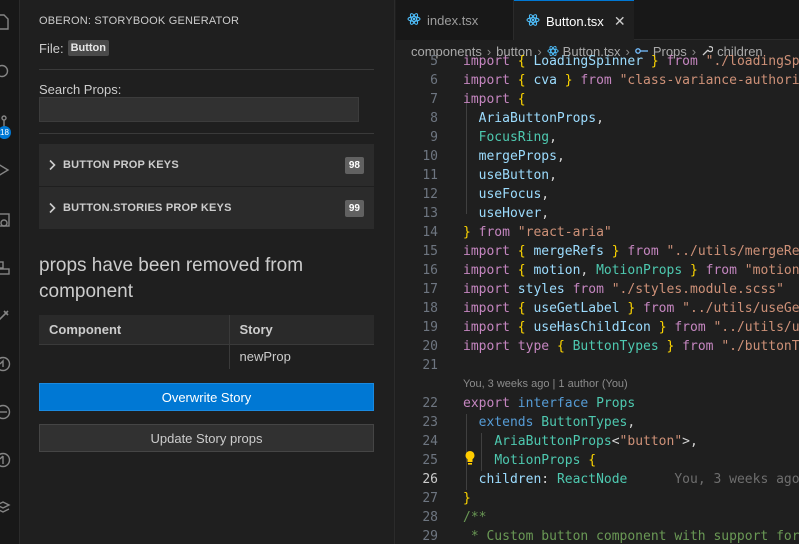 Image resolution: width=799 pixels, height=544 pixels. What do you see at coordinates (493, 137) in the screenshot?
I see `code-line: 9 FocusRing,` at bounding box center [493, 137].